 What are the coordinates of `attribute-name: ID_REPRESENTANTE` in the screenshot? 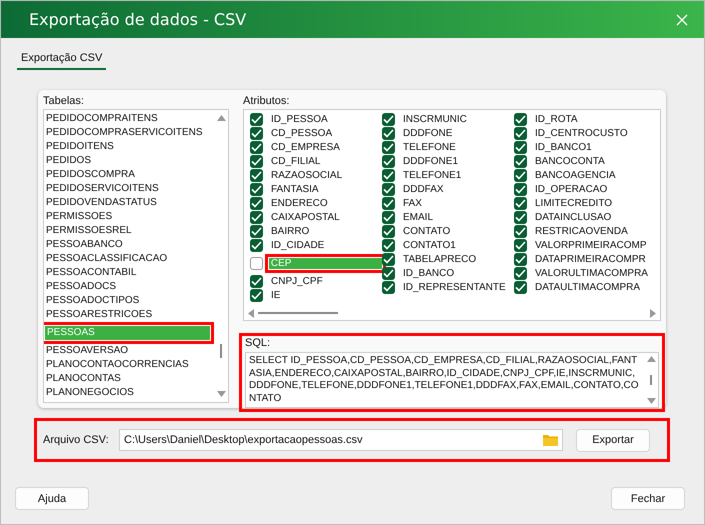 It's located at (454, 287).